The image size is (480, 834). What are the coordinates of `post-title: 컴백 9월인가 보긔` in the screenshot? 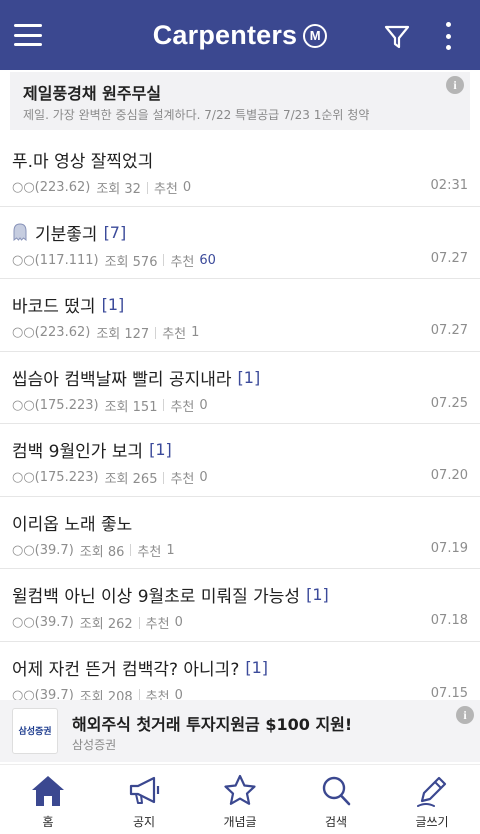 It's located at (78, 452).